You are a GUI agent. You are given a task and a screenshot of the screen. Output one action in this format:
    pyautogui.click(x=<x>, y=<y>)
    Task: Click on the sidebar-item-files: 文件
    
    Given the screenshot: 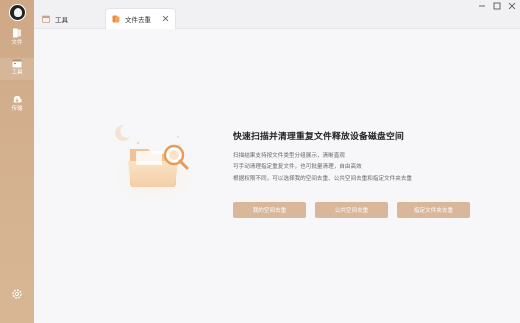 What is the action you would take?
    pyautogui.click(x=17, y=39)
    